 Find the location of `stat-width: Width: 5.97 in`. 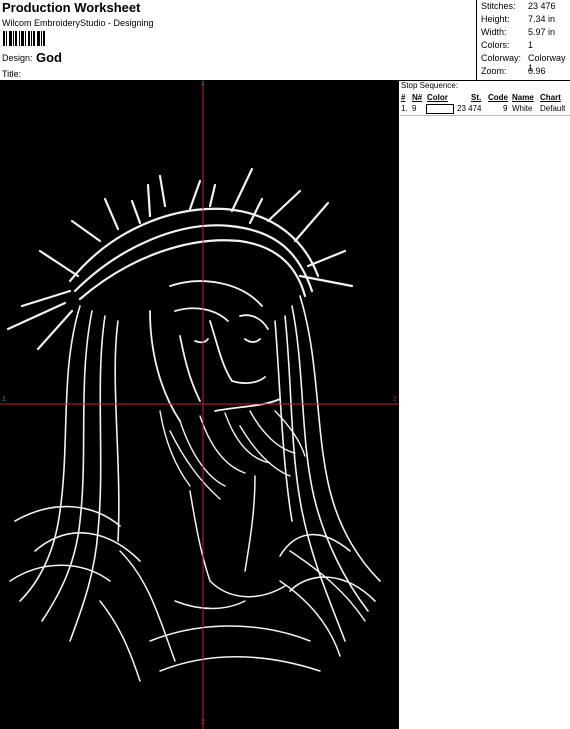

stat-width: Width: 5.97 in is located at coordinates (525, 33).